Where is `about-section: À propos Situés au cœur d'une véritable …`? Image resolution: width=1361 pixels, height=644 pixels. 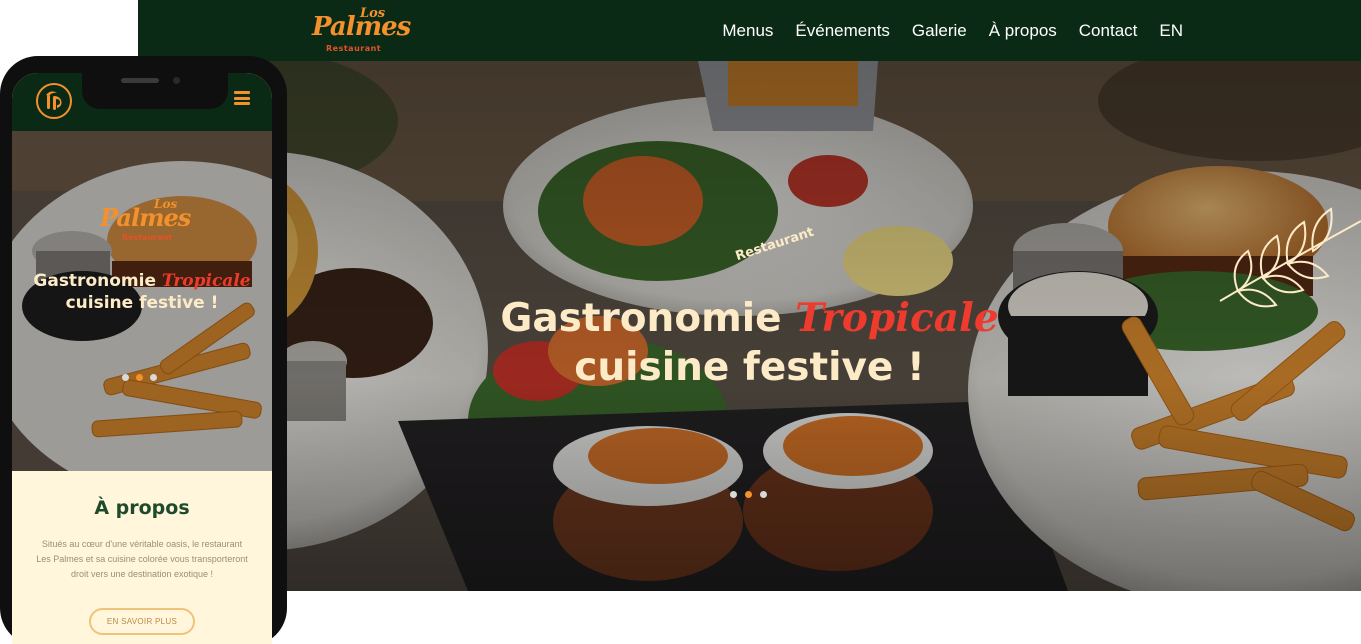 about-section: À propos Situés au cœur d'une véritable … is located at coordinates (142, 557).